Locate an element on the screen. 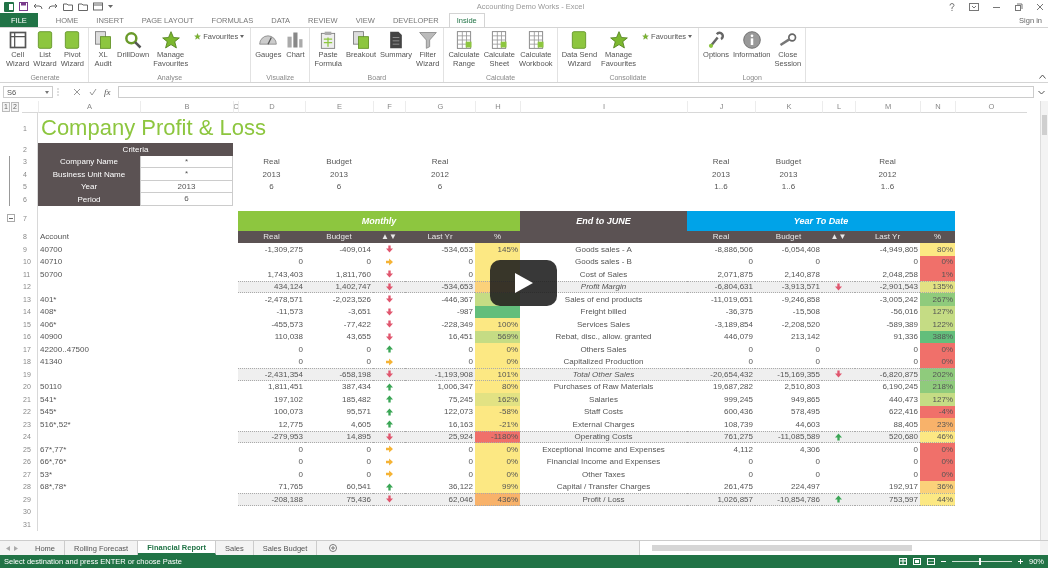  help-icon is located at coordinates (952, 6).